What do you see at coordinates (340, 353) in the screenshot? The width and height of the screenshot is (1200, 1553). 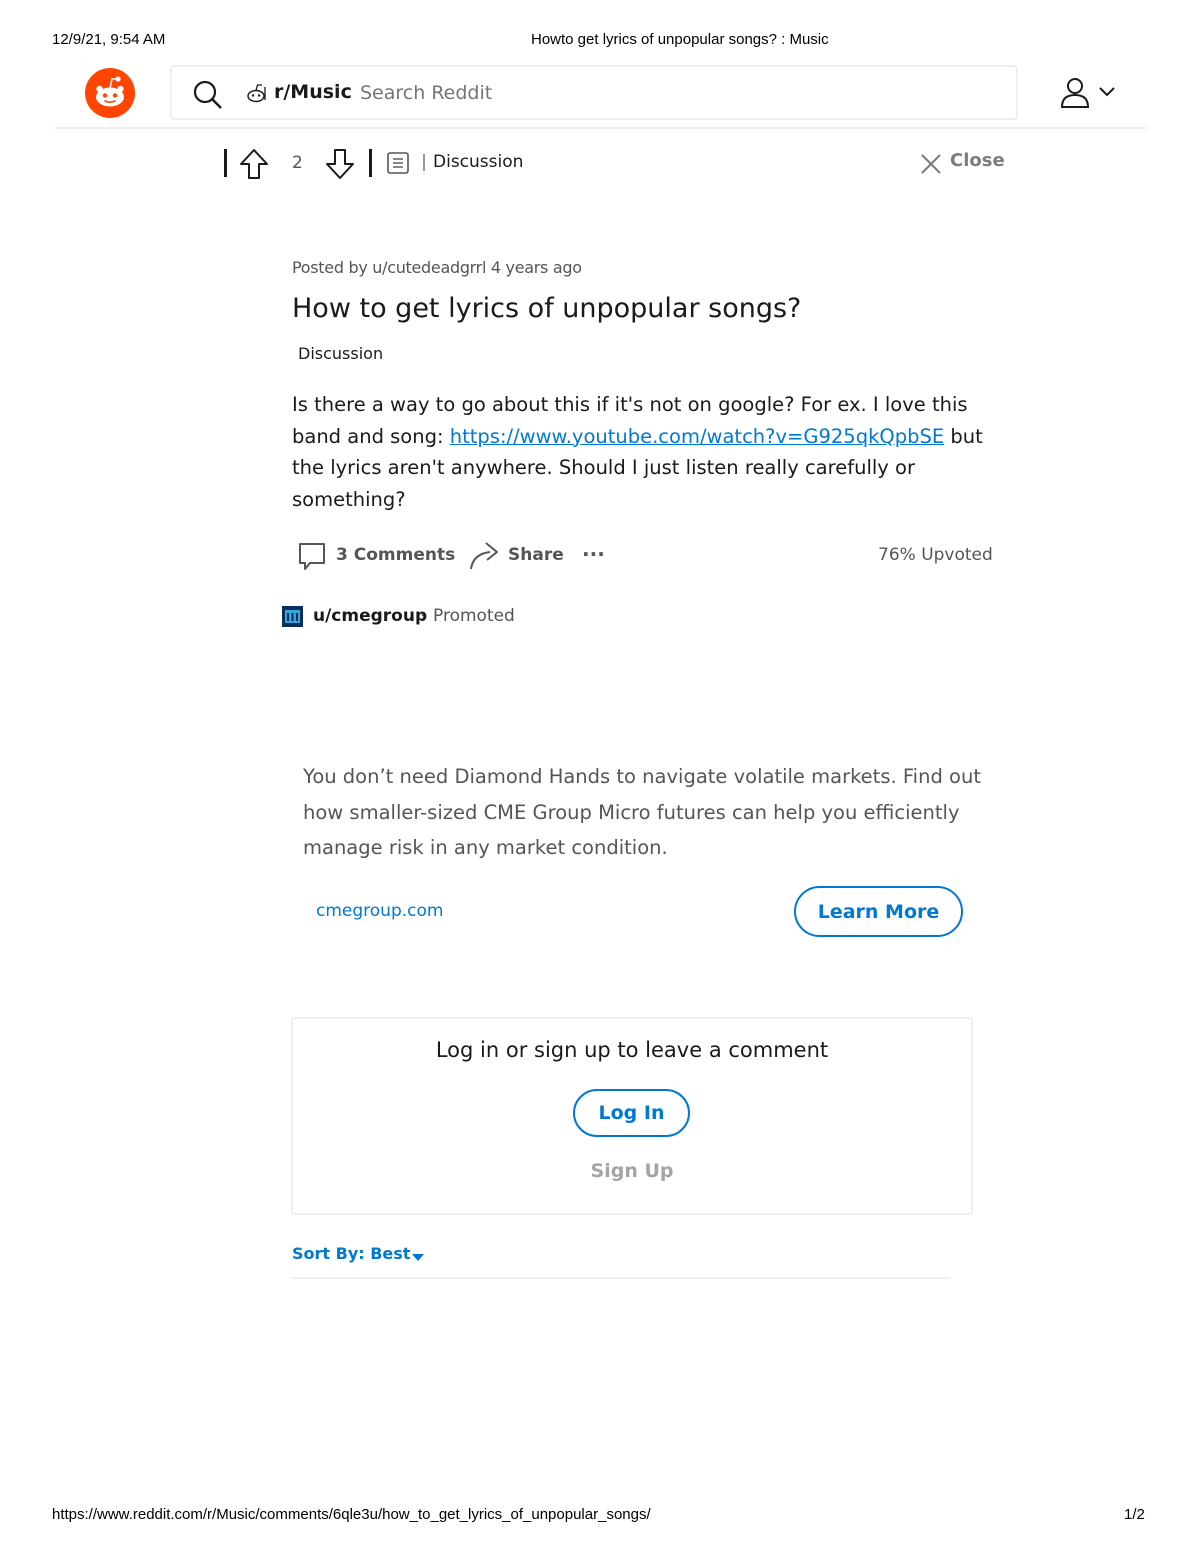 I see `post-flair: Discussion` at bounding box center [340, 353].